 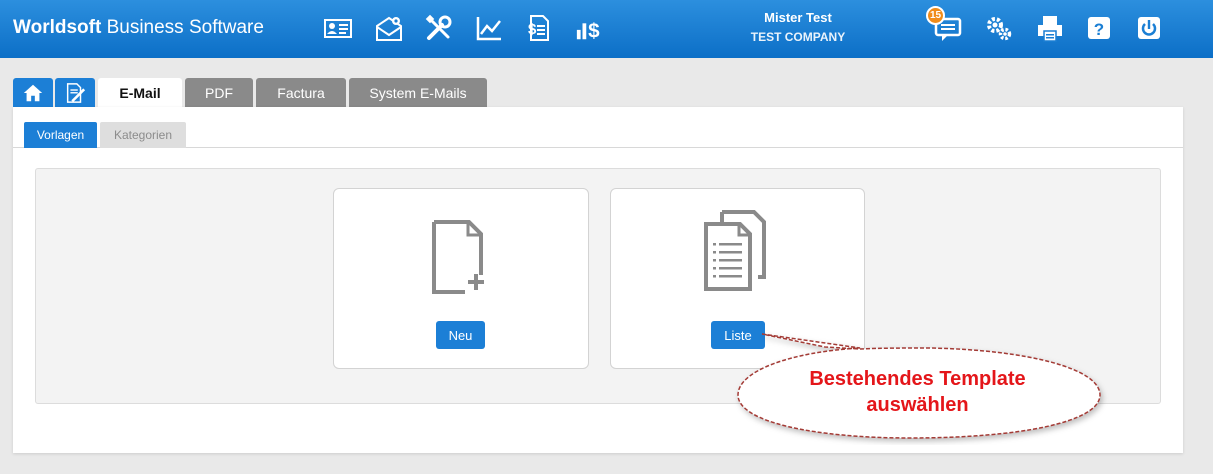 I want to click on template-edit-icon, so click(x=76, y=93).